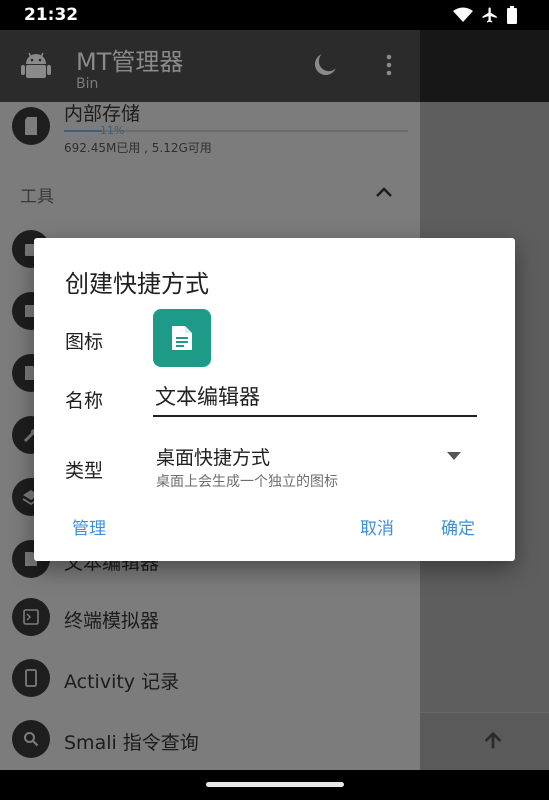 The height and width of the screenshot is (800, 549). Describe the element at coordinates (102, 114) in the screenshot. I see `storage-label: 内部存储` at that location.